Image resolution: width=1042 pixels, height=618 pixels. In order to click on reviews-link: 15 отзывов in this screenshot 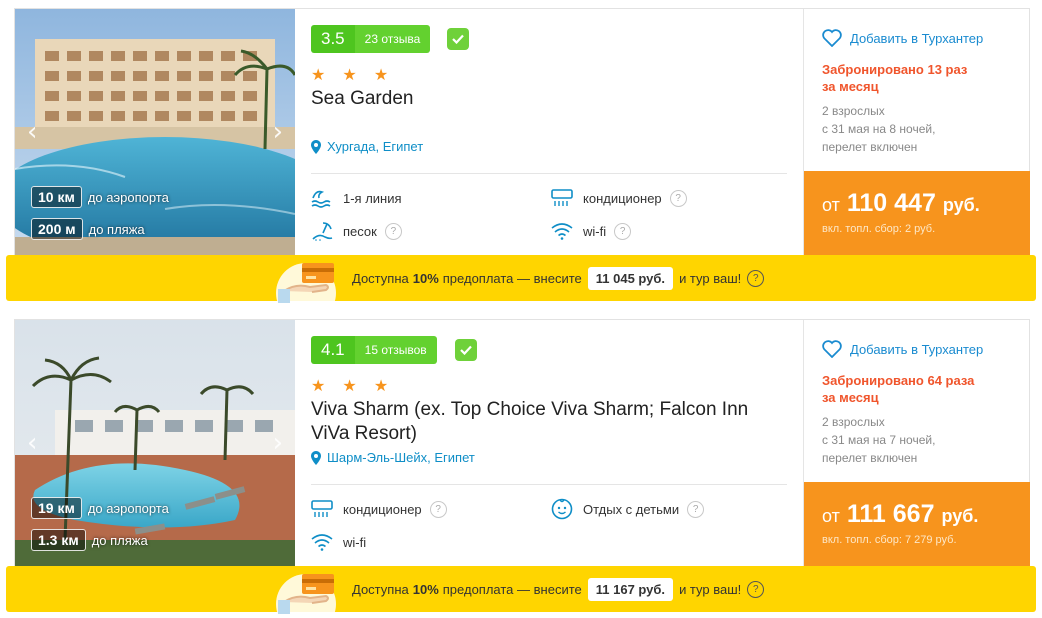, I will do `click(395, 350)`.